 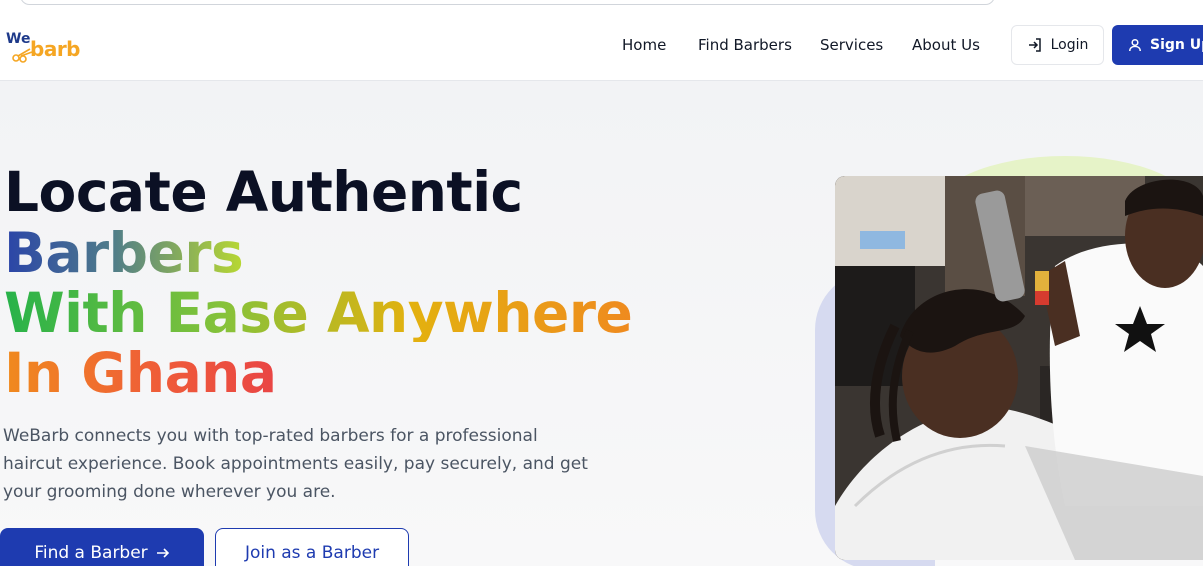 I want to click on webarb-logo: We barb, so click(x=46, y=47).